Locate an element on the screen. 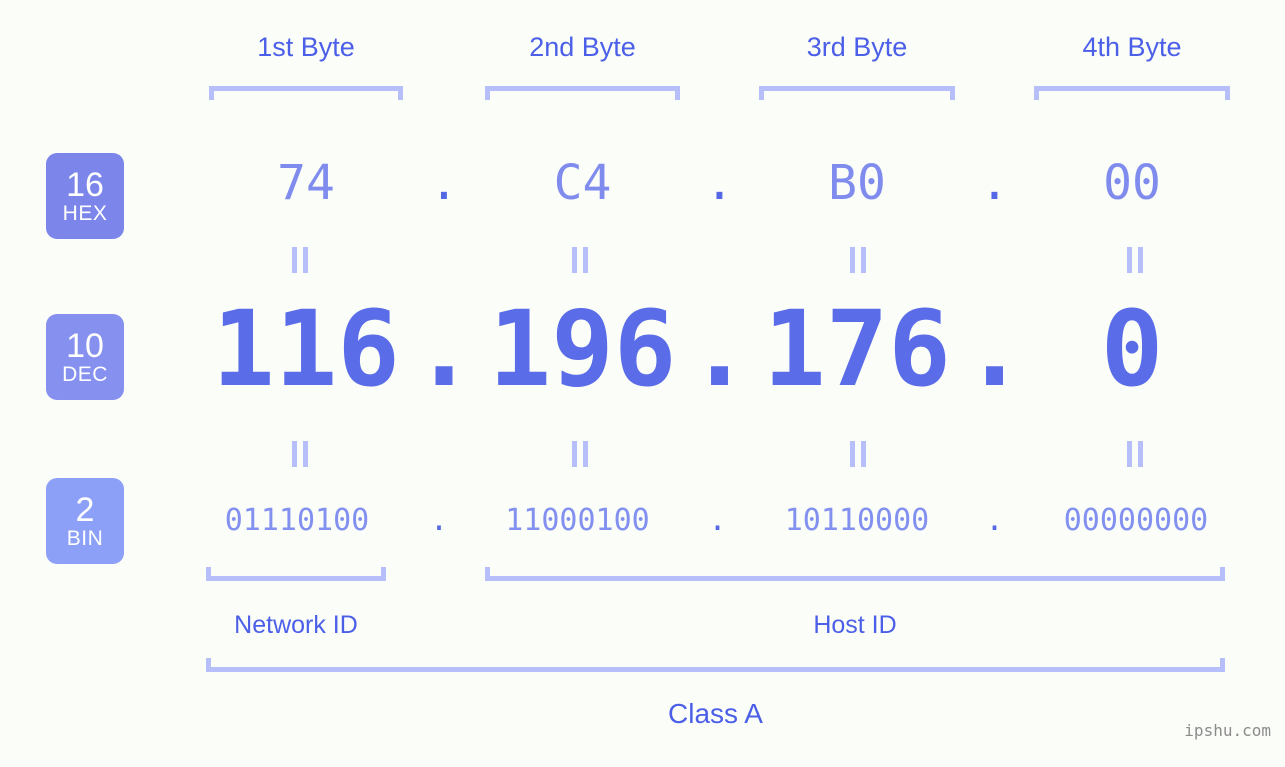 The image size is (1285, 767). host-id-label: Host ID is located at coordinates (855, 625).